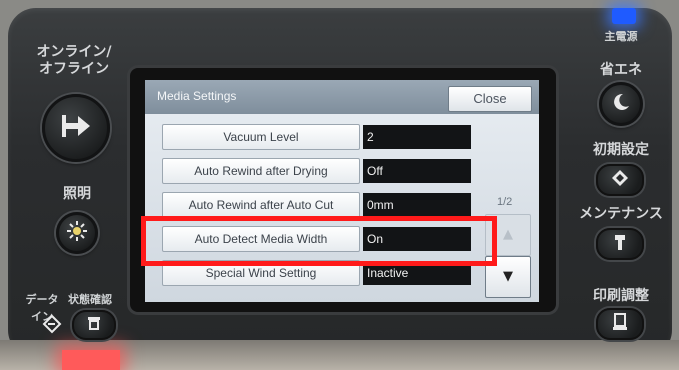 The height and width of the screenshot is (370, 679). What do you see at coordinates (621, 150) in the screenshot?
I see `initial-settings-label: 初期設定` at bounding box center [621, 150].